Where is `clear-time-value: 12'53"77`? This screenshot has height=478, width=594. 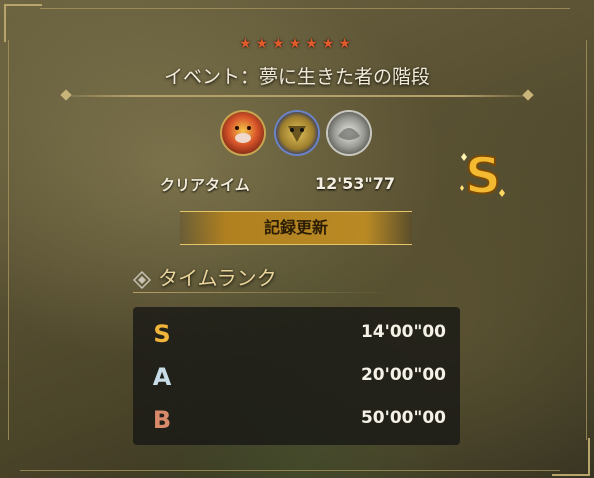 clear-time-value: 12'53"77 is located at coordinates (355, 183).